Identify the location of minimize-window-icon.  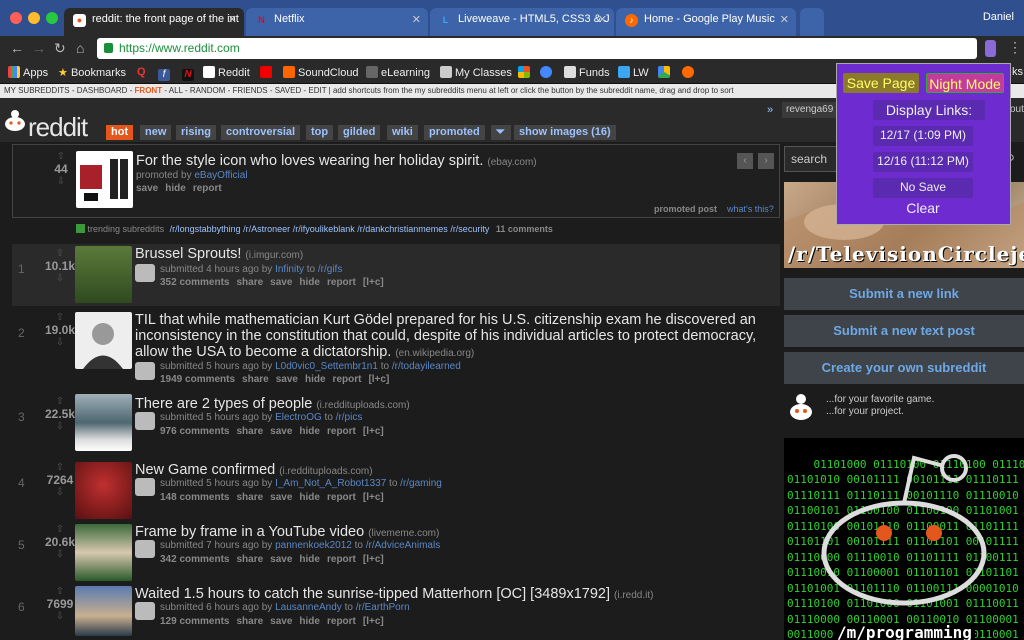
(34, 18).